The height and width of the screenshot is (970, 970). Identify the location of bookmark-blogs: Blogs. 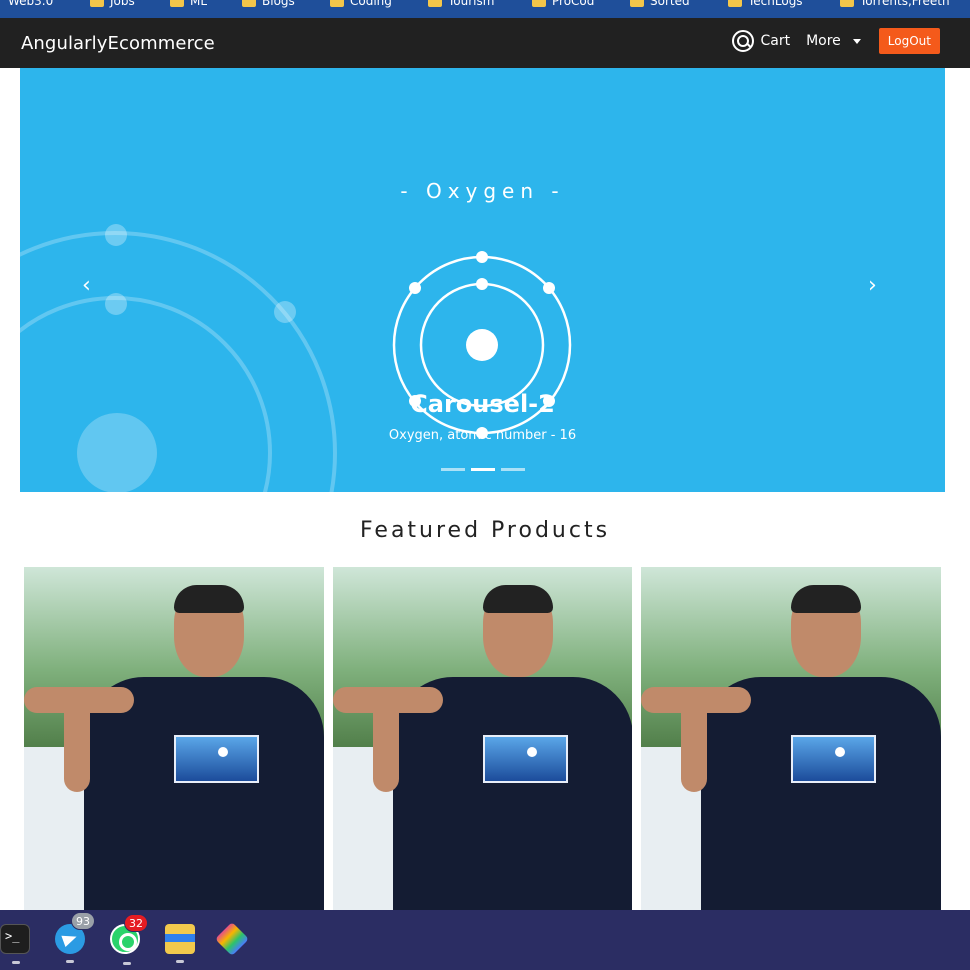
(268, 4).